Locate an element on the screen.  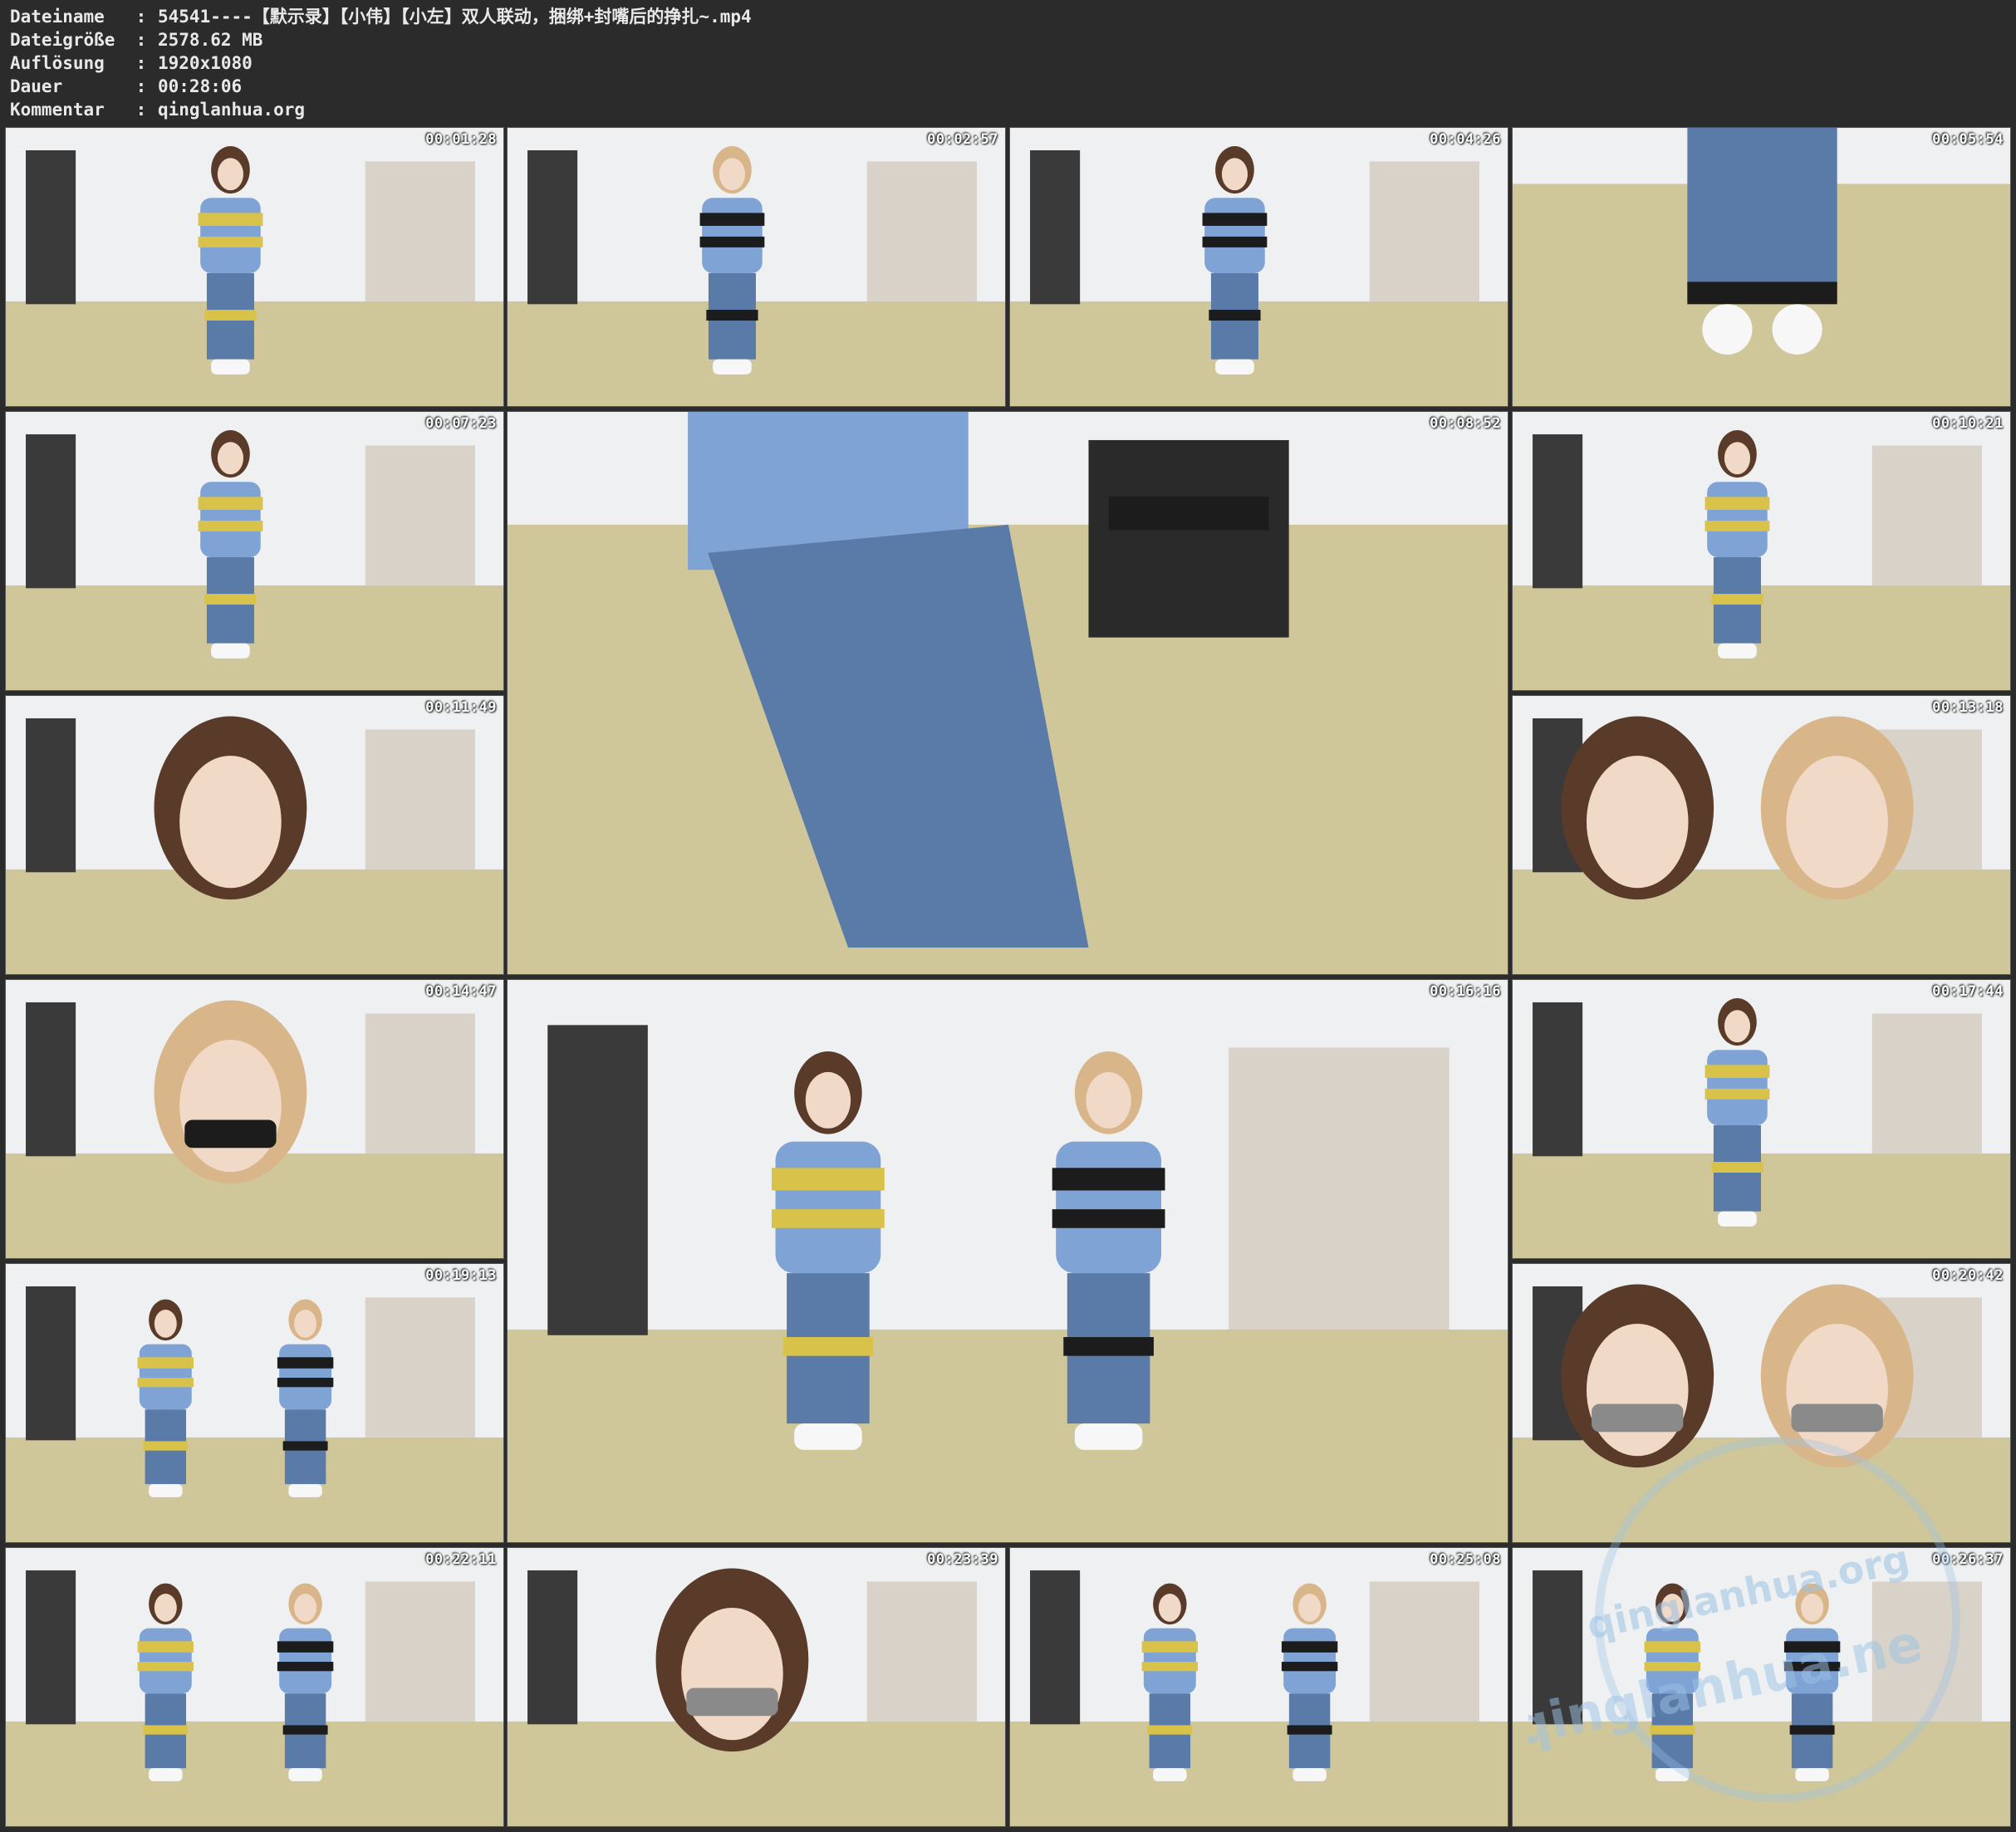
video-thumbnail: 00:10:21 is located at coordinates (1761, 551).